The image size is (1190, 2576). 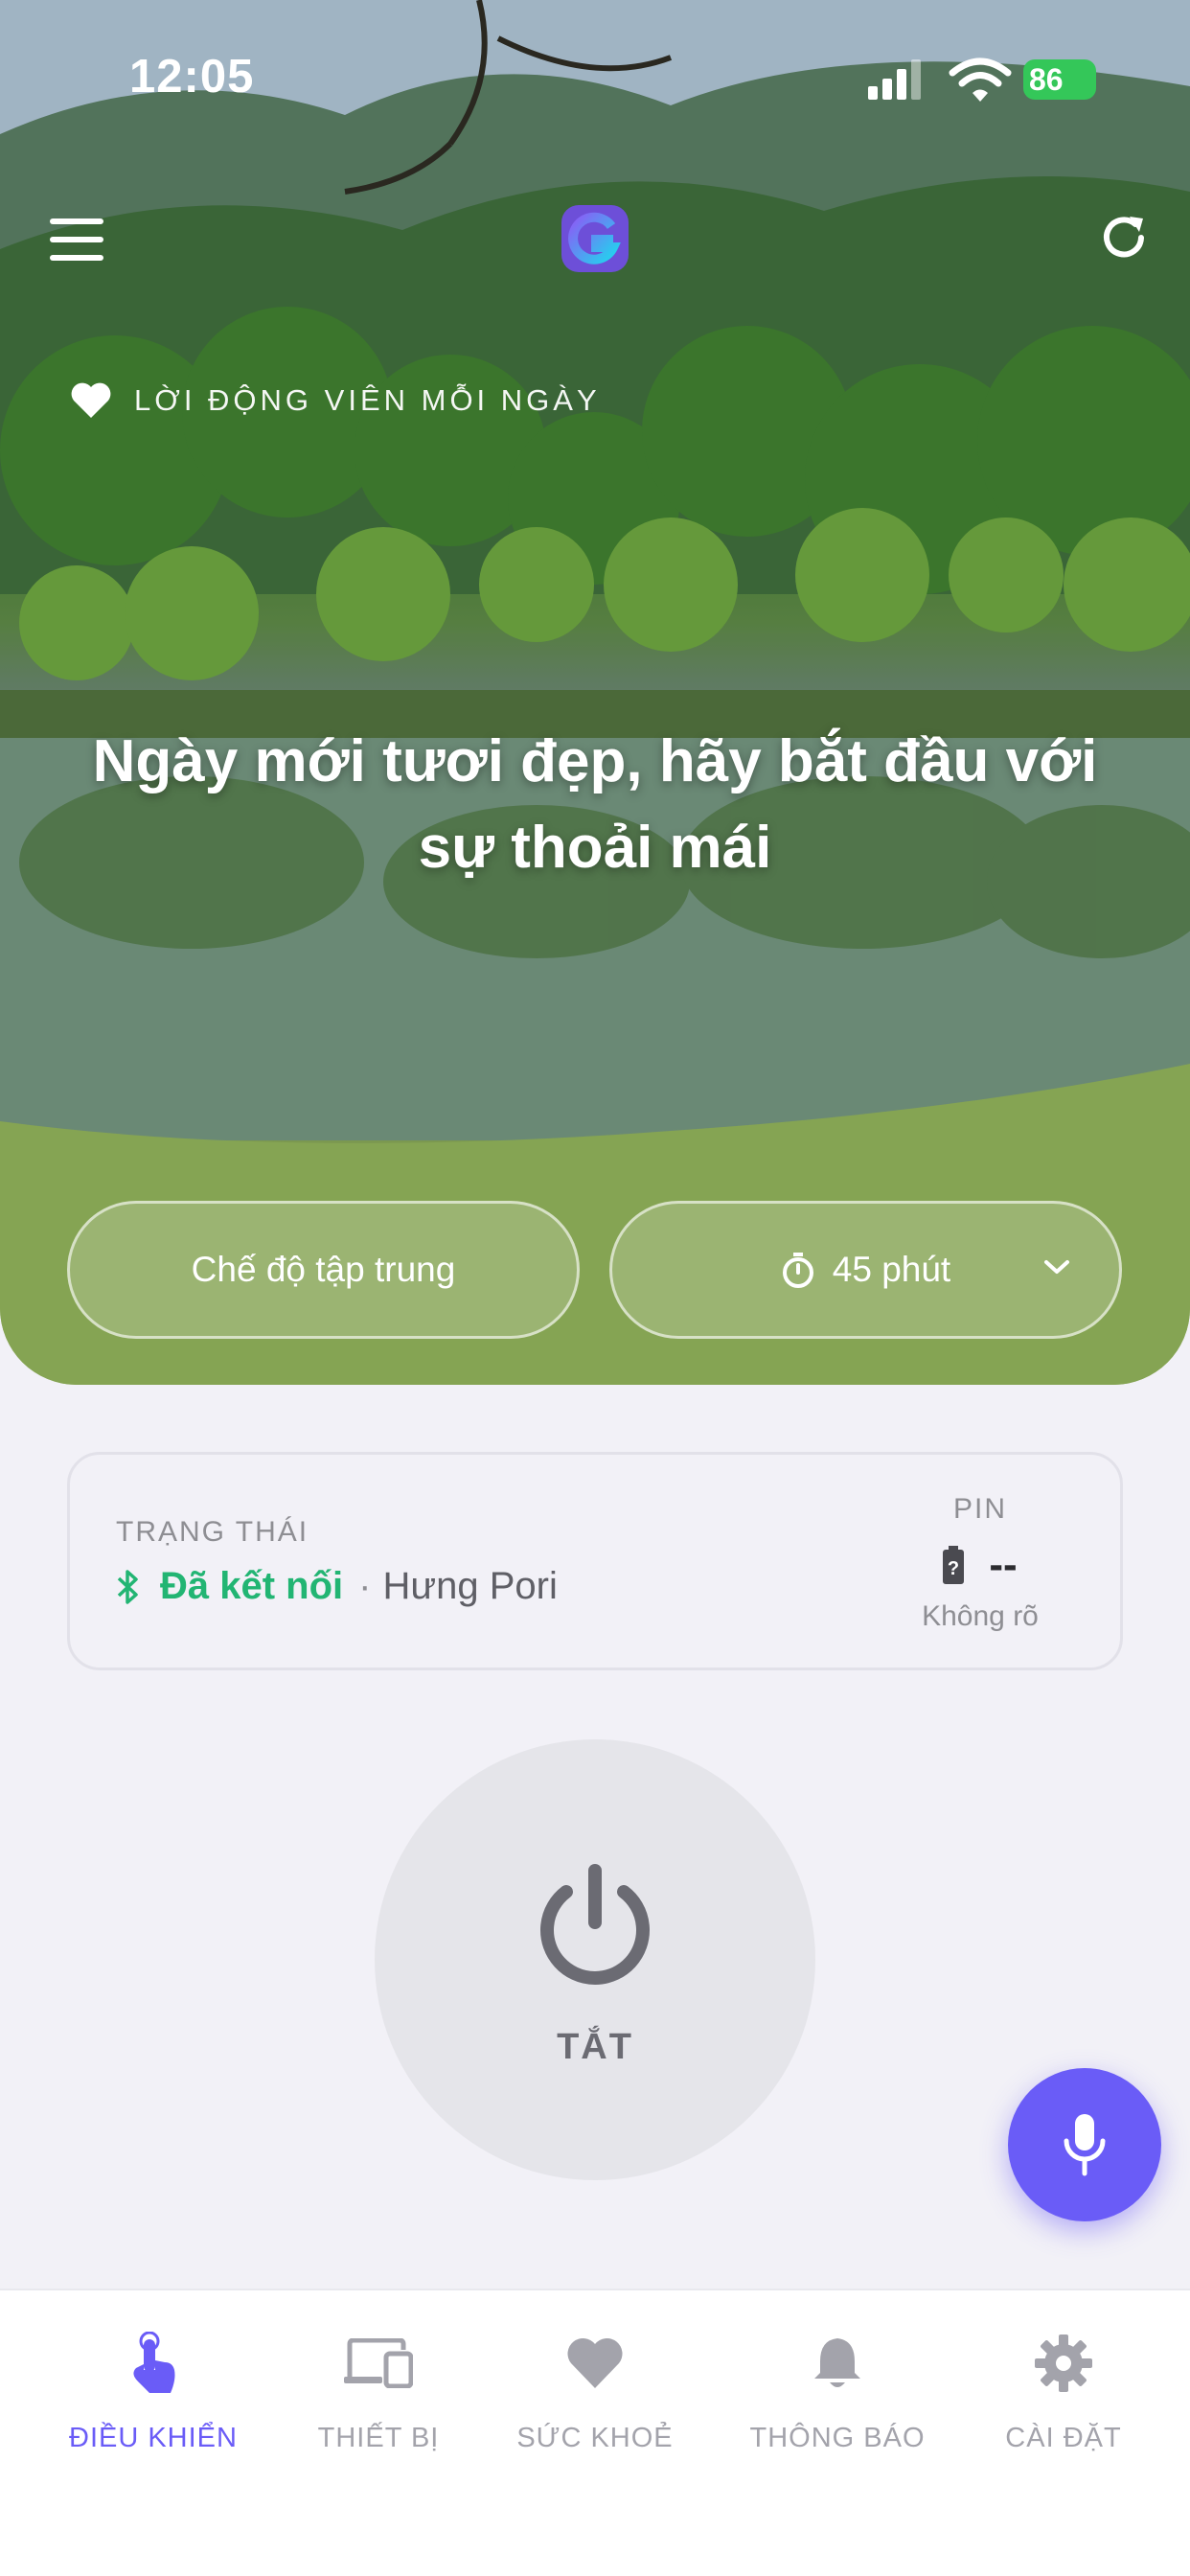 I want to click on tab-label: SỨC KHOẺ, so click(x=595, y=2438).